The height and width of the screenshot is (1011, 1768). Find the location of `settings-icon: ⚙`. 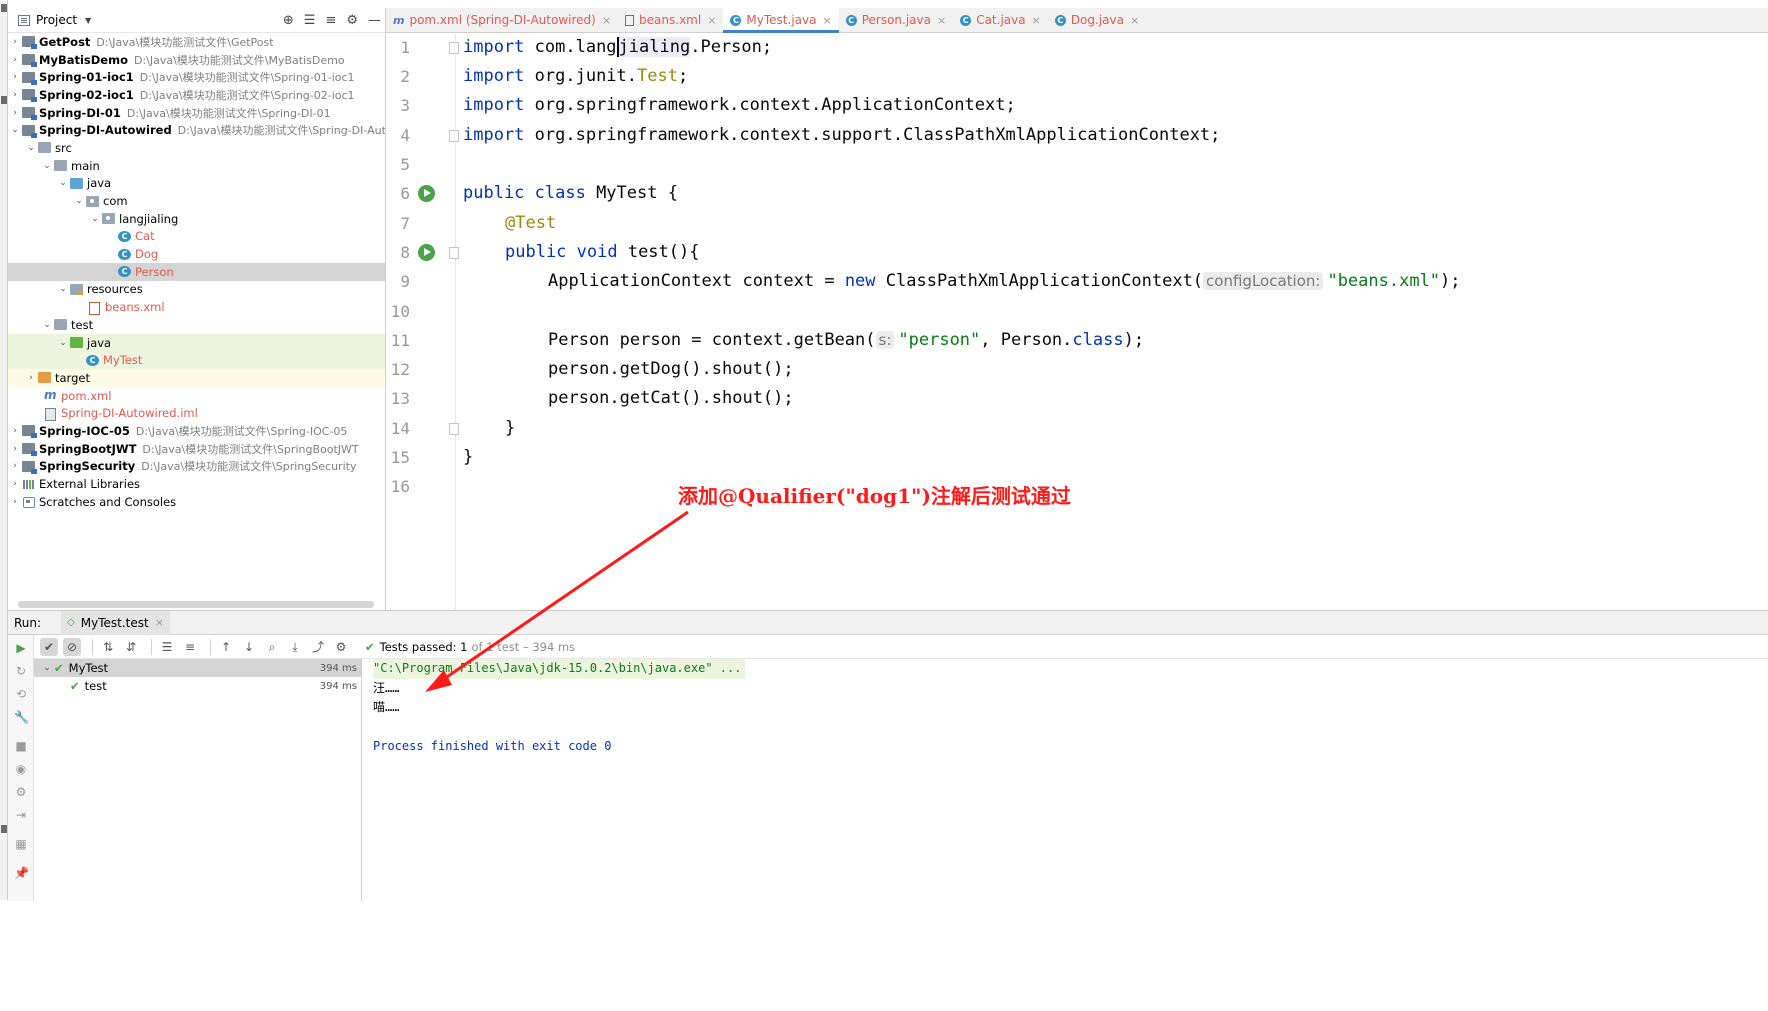

settings-icon: ⚙ is located at coordinates (21, 792).